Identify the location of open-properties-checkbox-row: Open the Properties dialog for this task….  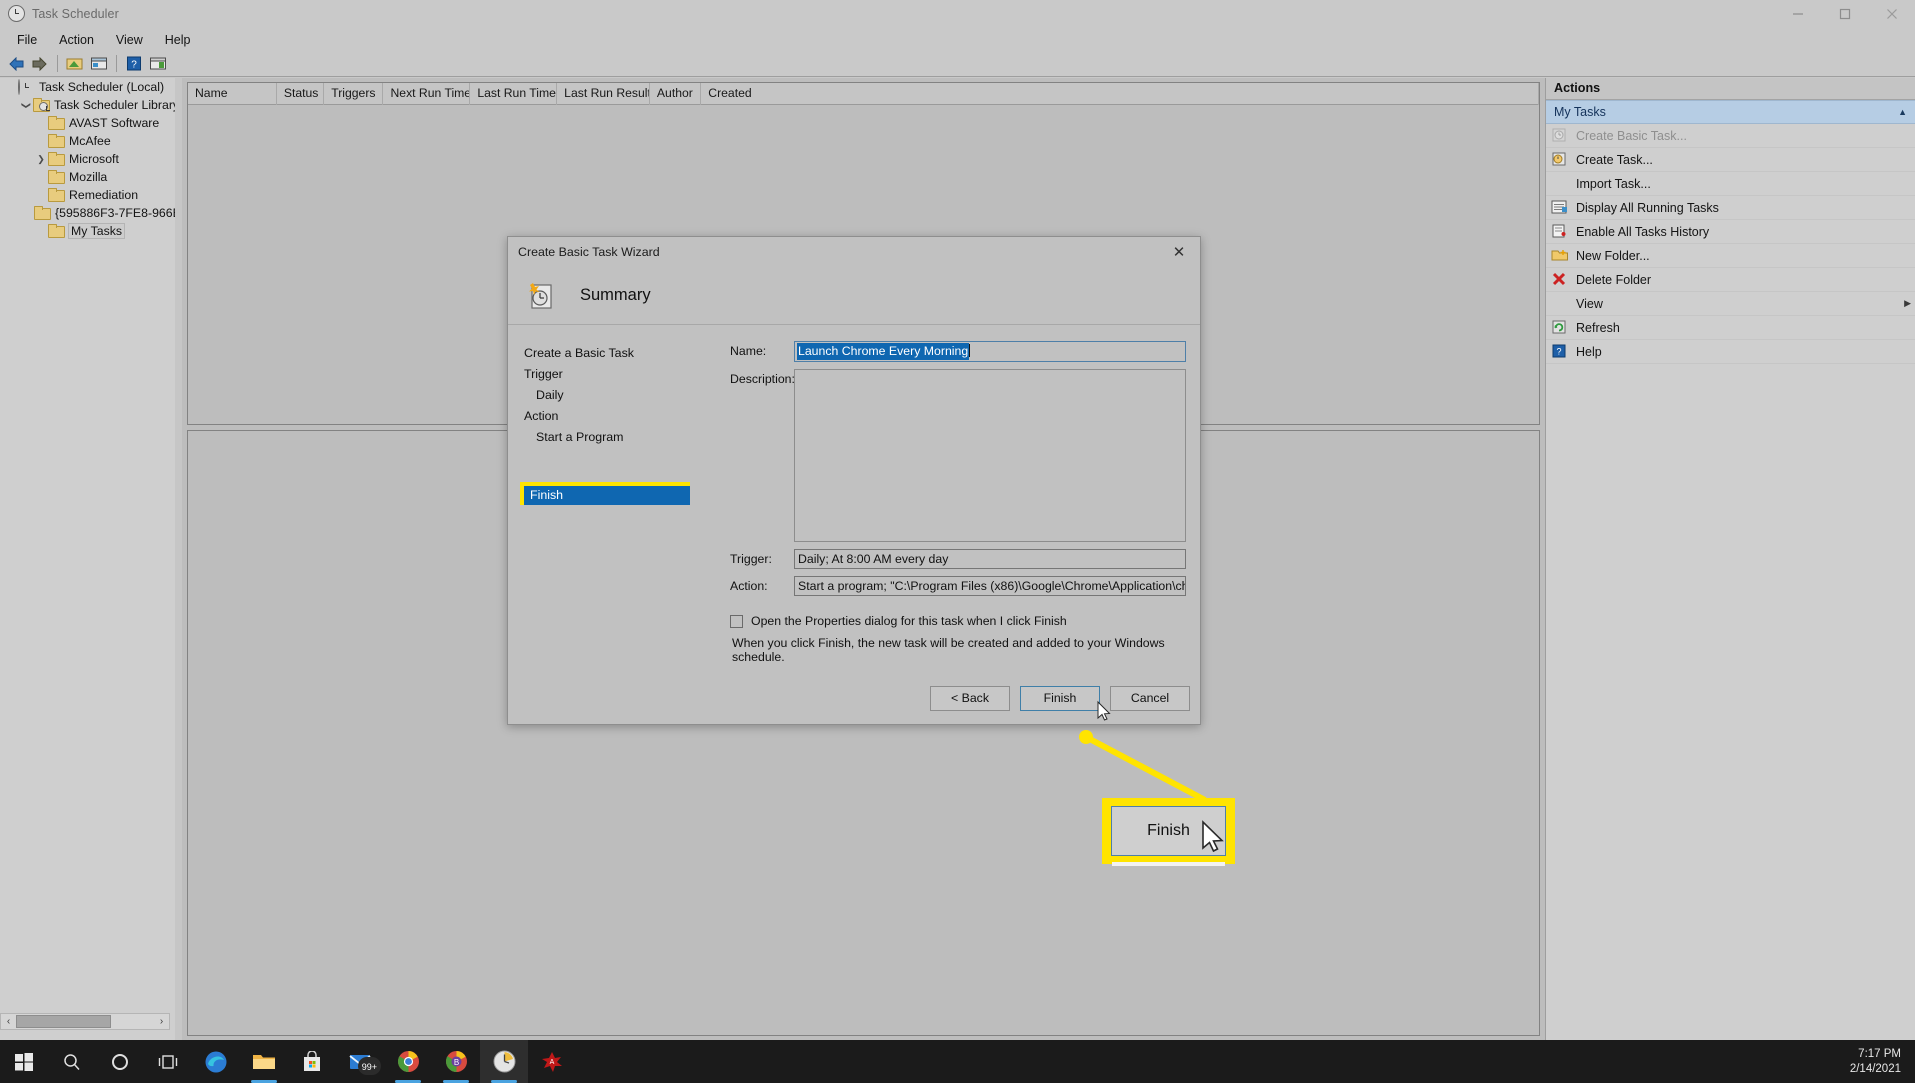
(958, 621).